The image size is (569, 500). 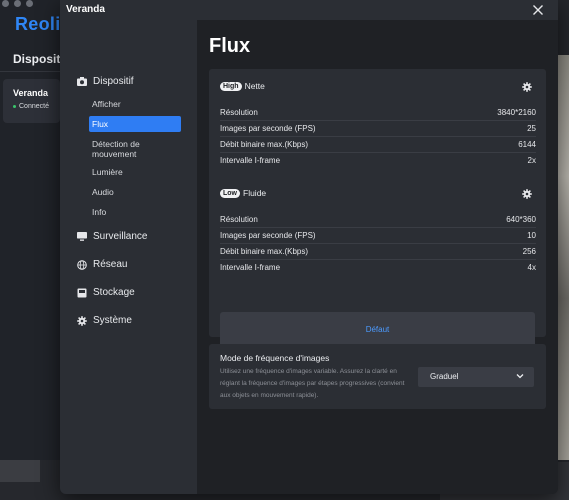 I want to click on camera-icon, so click(x=82, y=81).